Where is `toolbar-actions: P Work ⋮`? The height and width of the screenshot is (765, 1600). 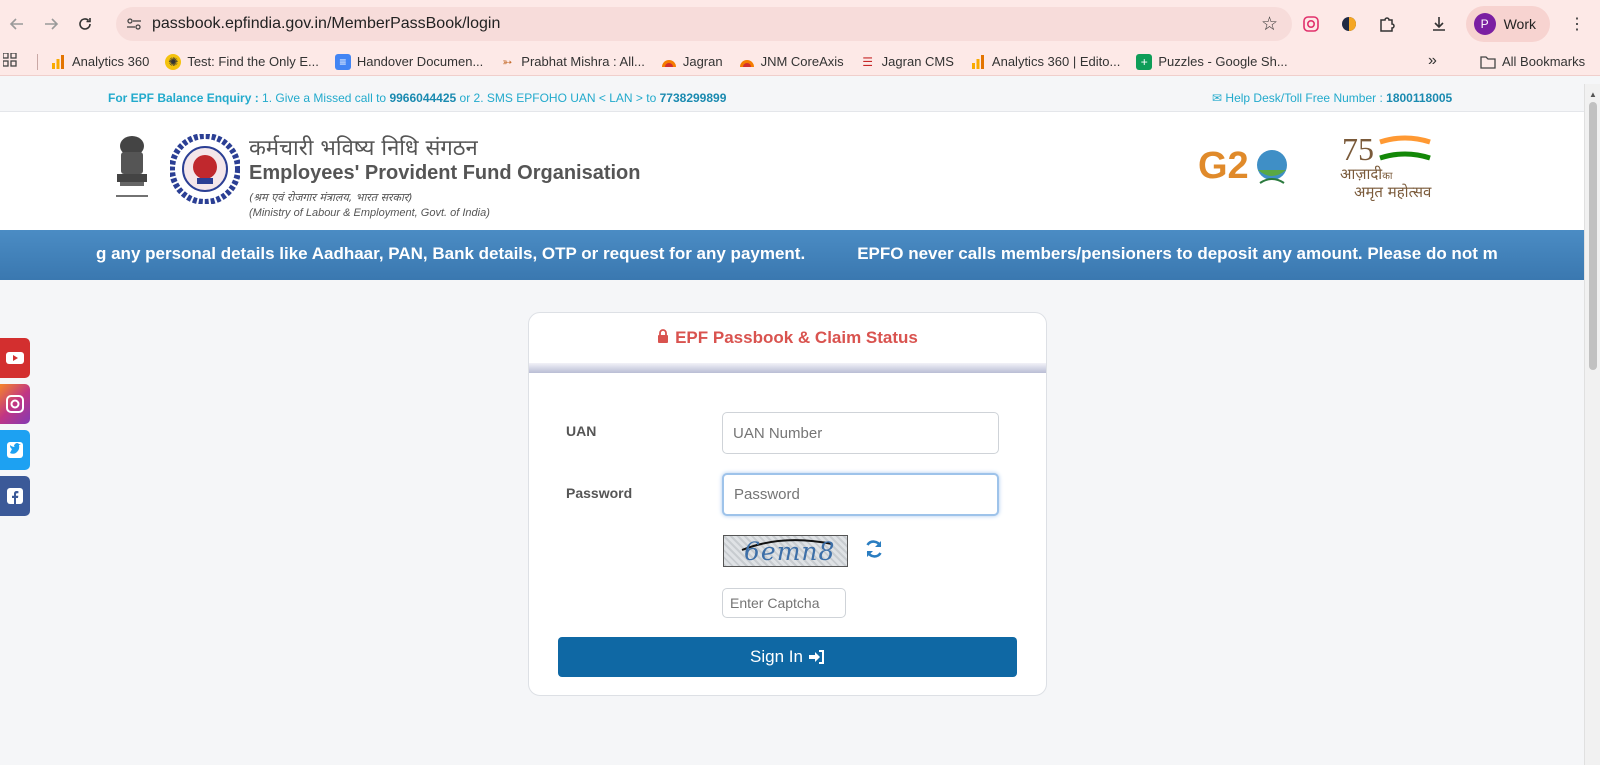
toolbar-actions: P Work ⋮ is located at coordinates (1450, 24).